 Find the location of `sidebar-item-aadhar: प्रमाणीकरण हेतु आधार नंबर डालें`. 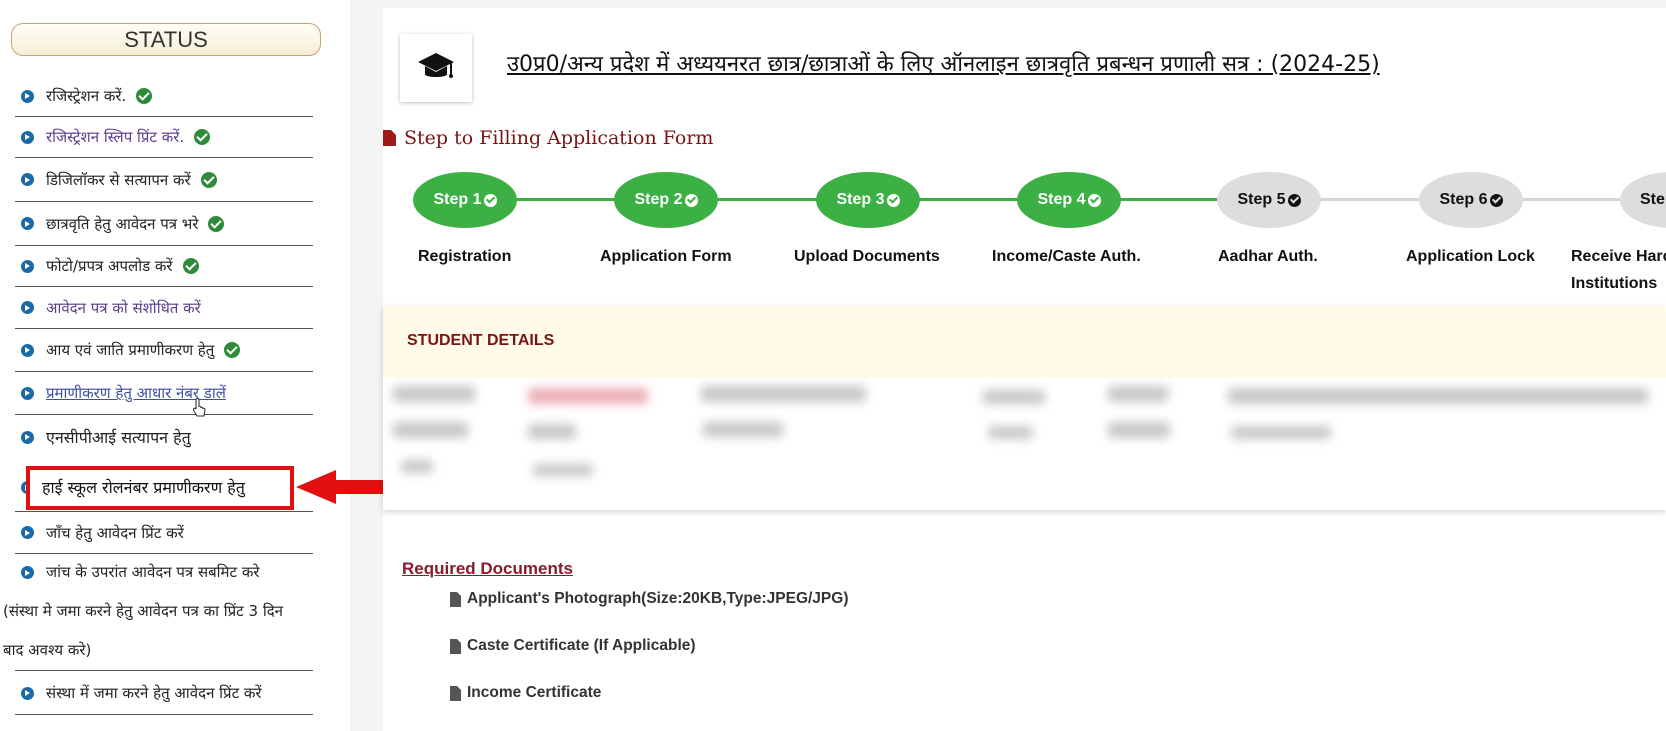

sidebar-item-aadhar: प्रमाणीकरण हेतु आधार नंबर डालें is located at coordinates (164, 393).